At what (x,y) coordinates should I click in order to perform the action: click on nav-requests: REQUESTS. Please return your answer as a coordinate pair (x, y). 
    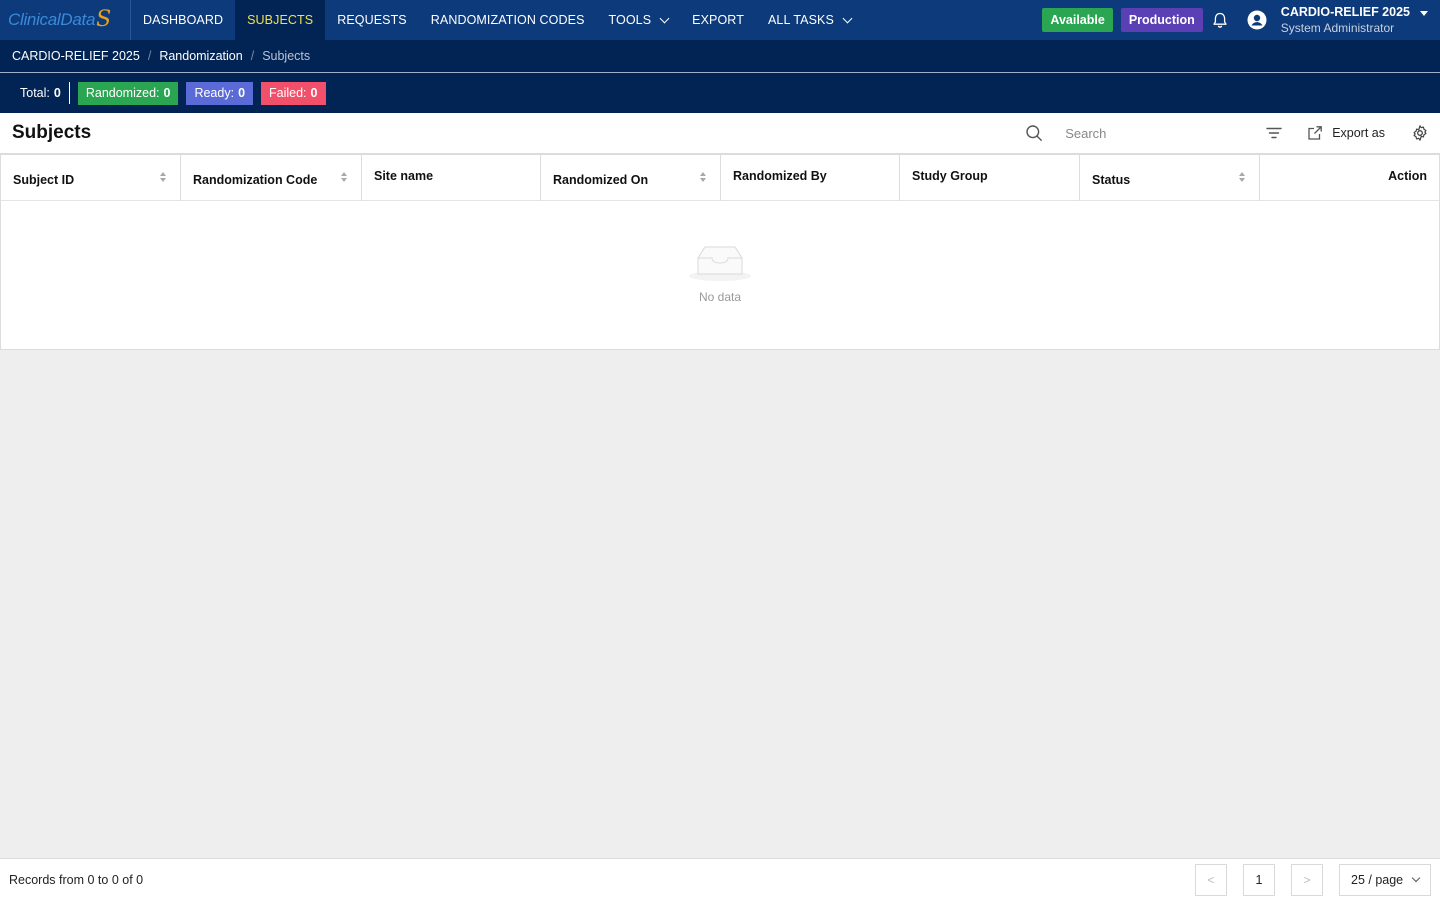
    Looking at the image, I should click on (372, 20).